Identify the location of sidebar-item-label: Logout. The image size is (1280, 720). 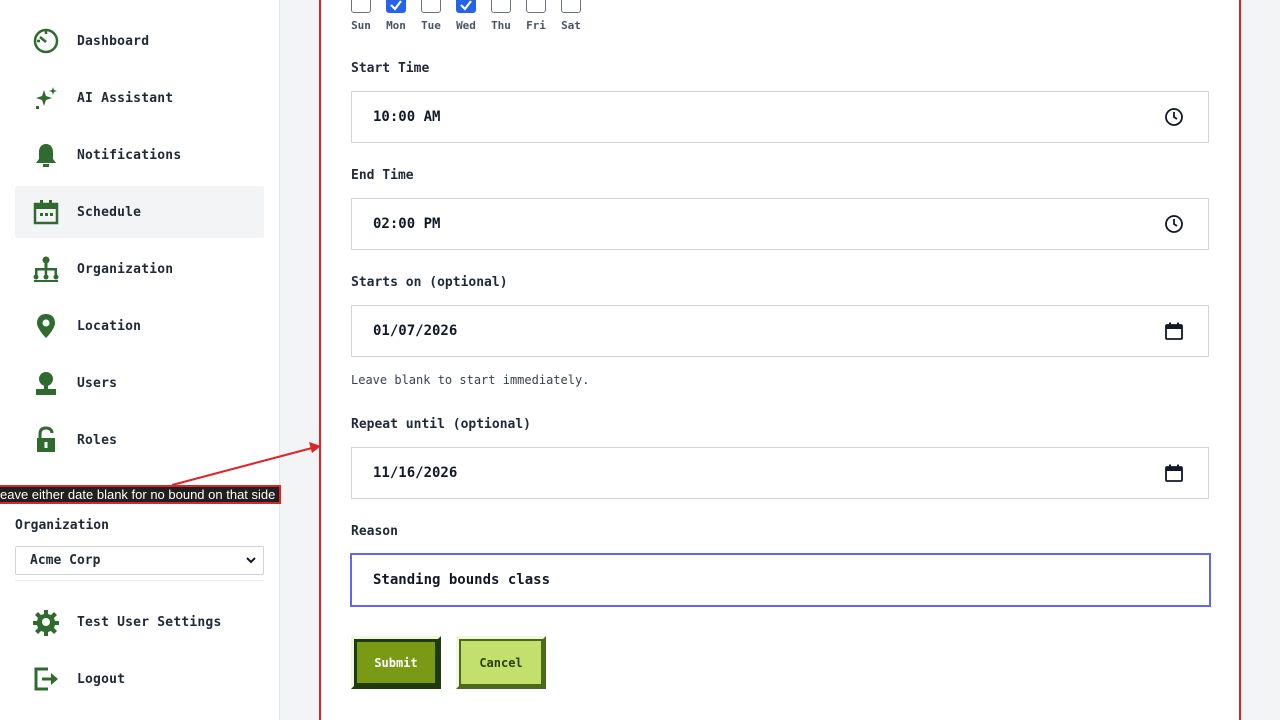
(101, 679).